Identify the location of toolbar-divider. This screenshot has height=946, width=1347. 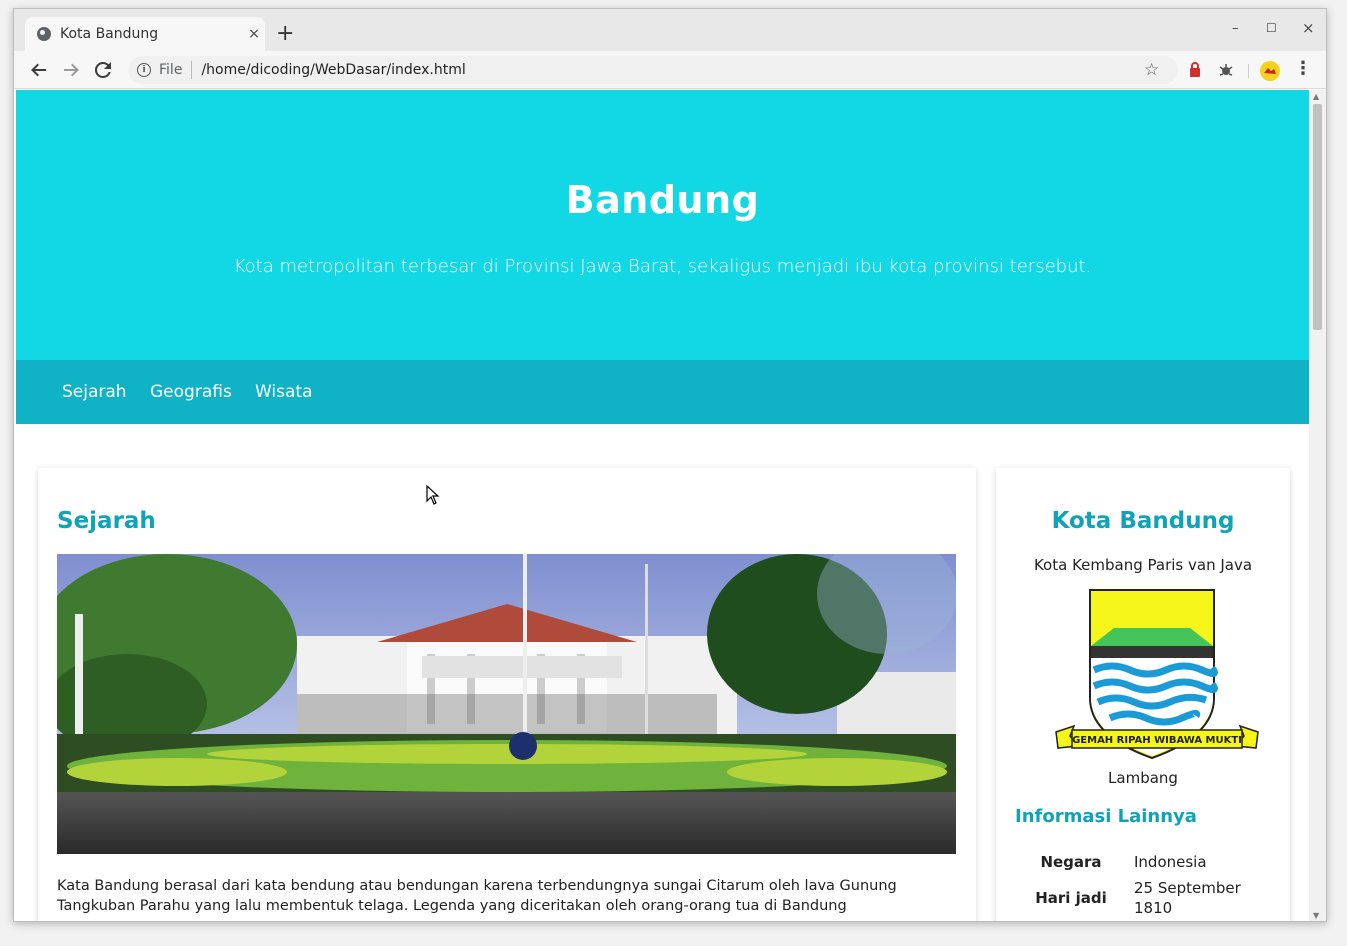
(1248, 71).